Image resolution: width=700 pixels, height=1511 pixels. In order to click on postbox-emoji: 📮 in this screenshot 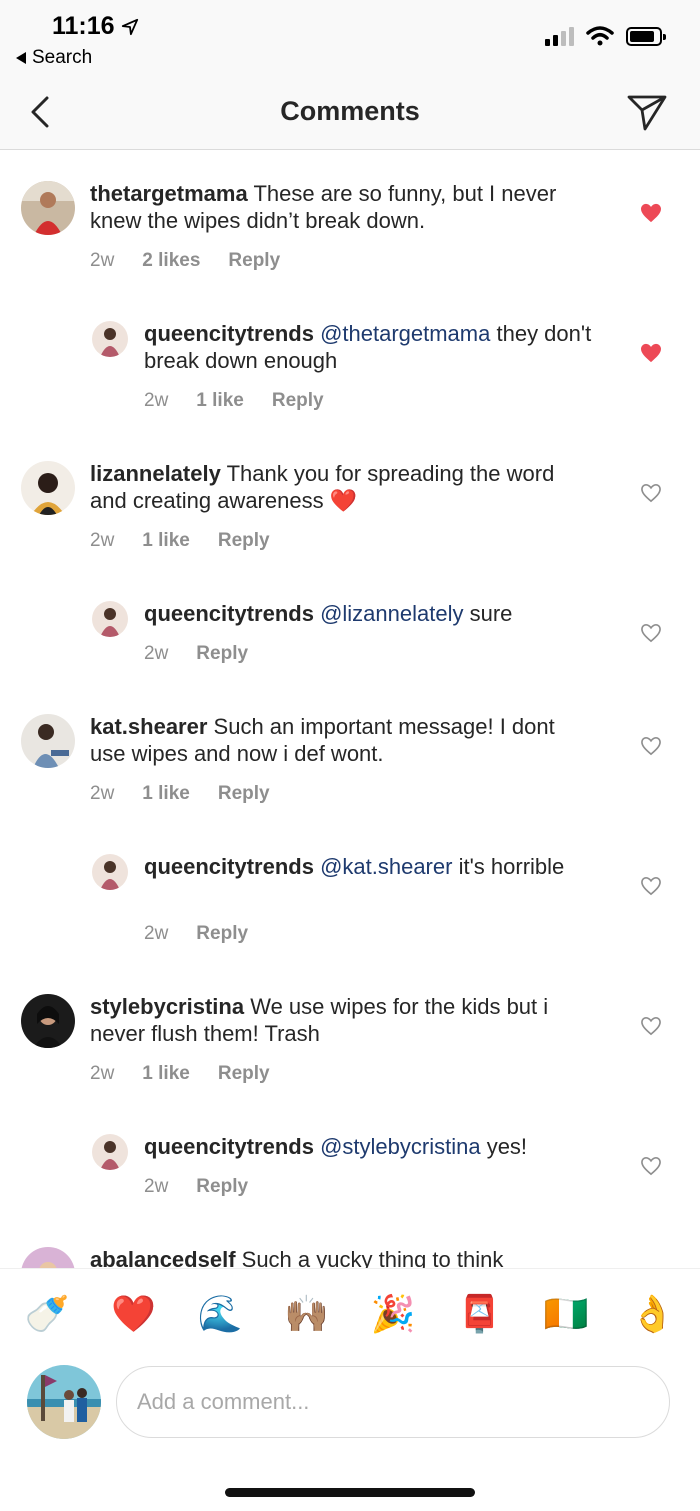, I will do `click(480, 1313)`.